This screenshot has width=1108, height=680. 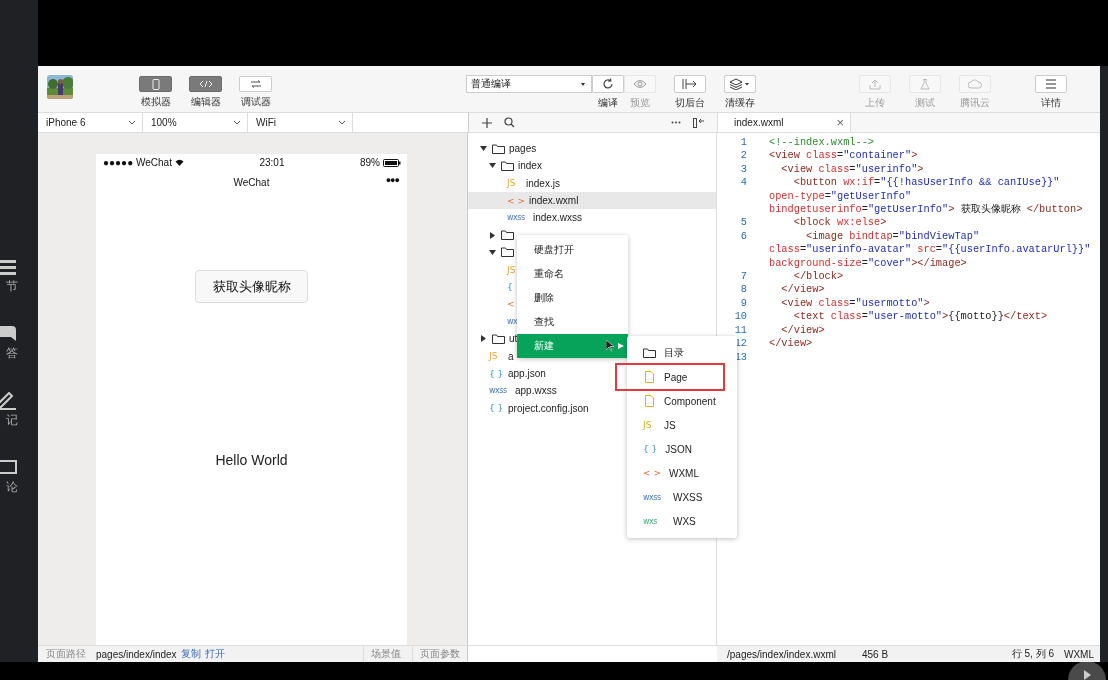 What do you see at coordinates (9, 334) in the screenshot?
I see `chat-bubble-icon` at bounding box center [9, 334].